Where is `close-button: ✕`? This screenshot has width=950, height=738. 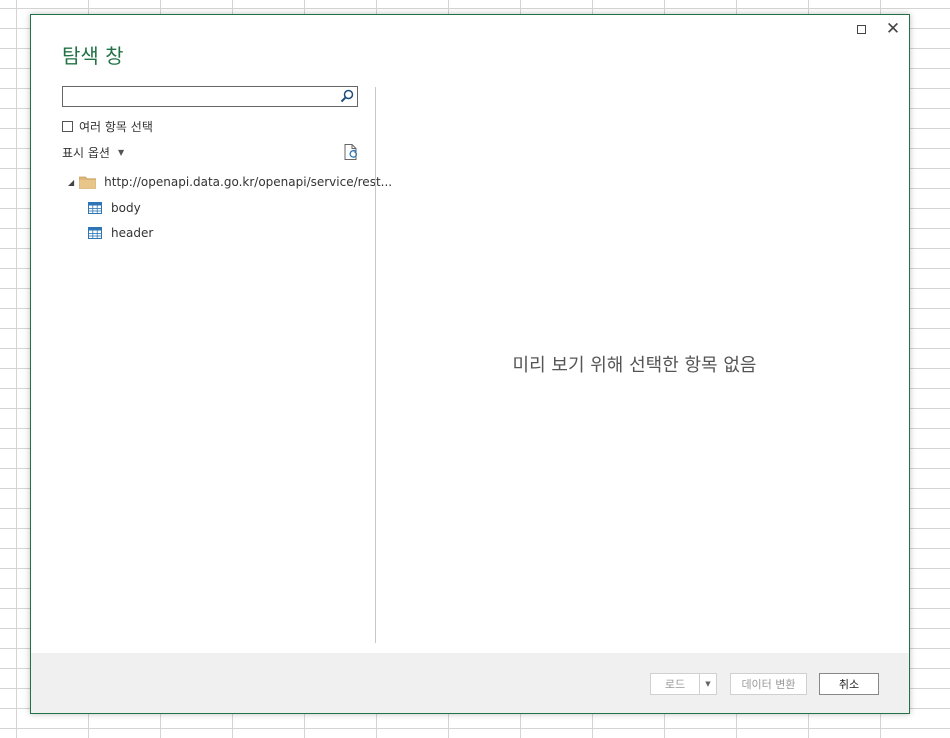
close-button: ✕ is located at coordinates (893, 29).